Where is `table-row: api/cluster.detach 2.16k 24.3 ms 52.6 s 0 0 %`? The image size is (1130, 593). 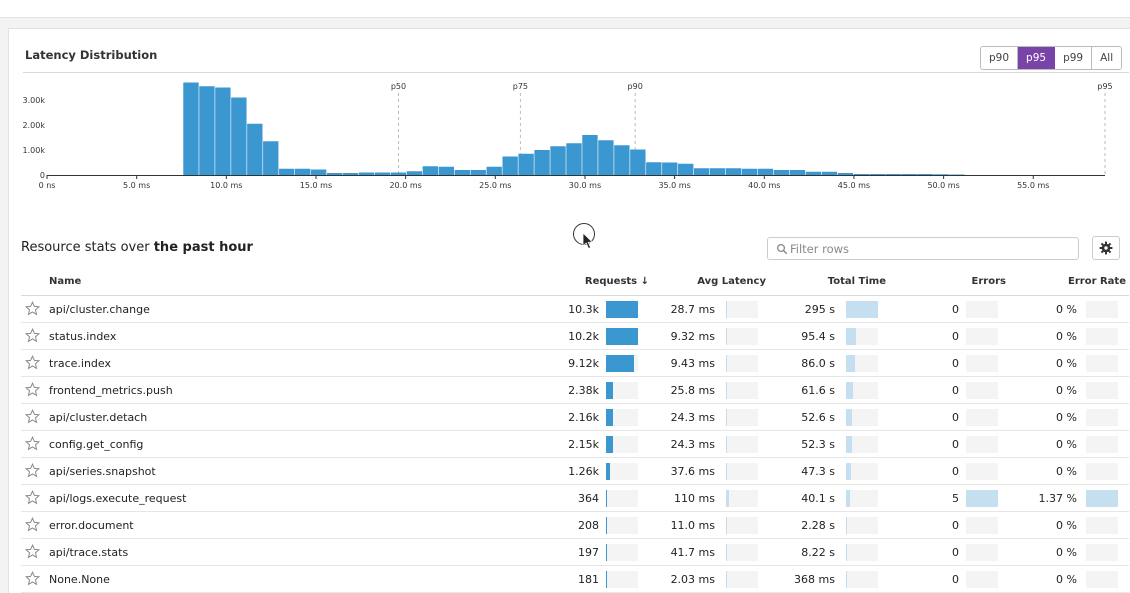
table-row: api/cluster.detach 2.16k 24.3 ms 52.6 s 0 0 % is located at coordinates (575, 417).